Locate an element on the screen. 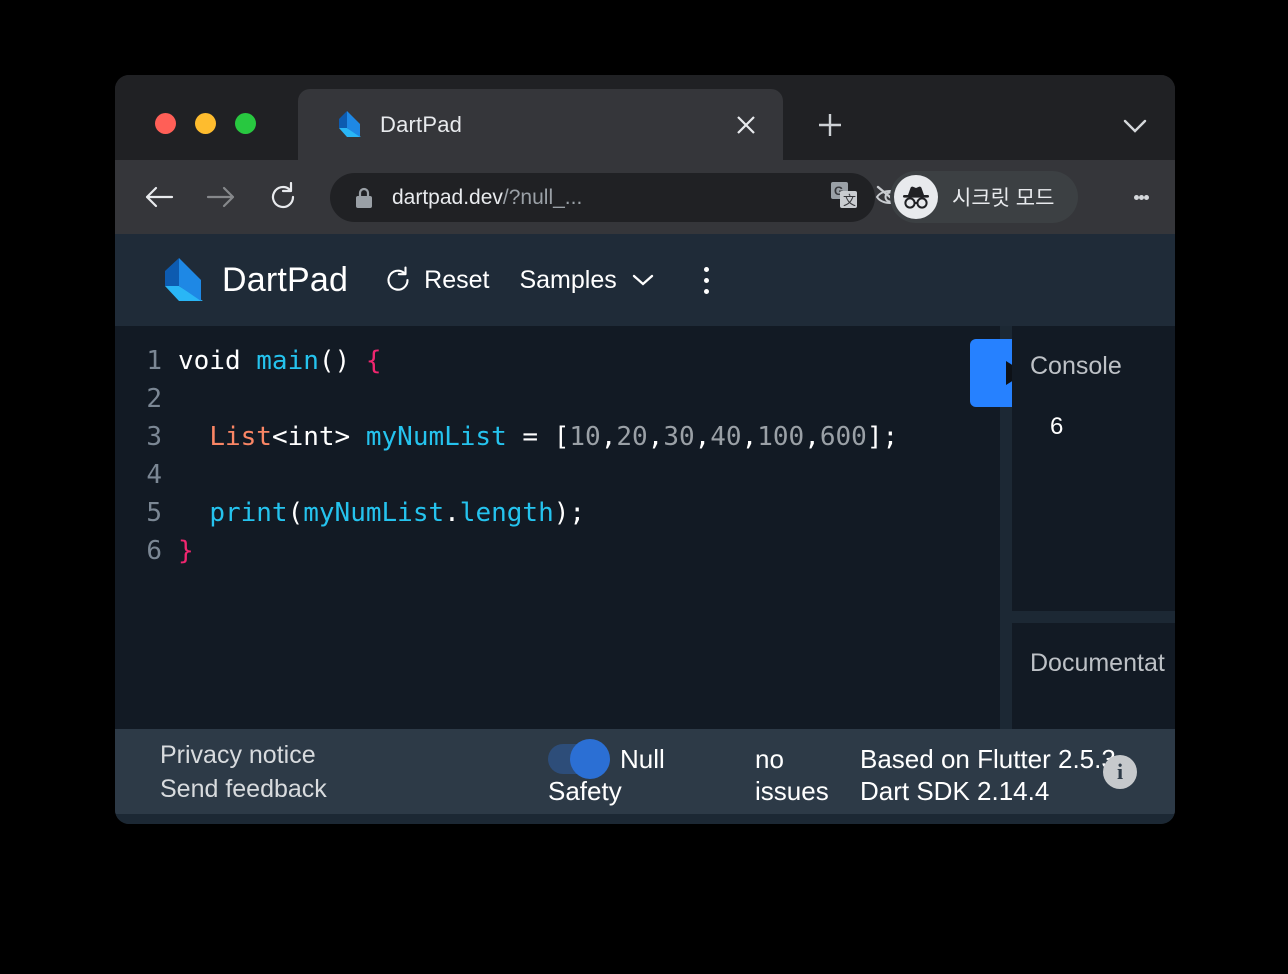 The image size is (1288, 974). svg-text: 文 is located at coordinates (849, 200).